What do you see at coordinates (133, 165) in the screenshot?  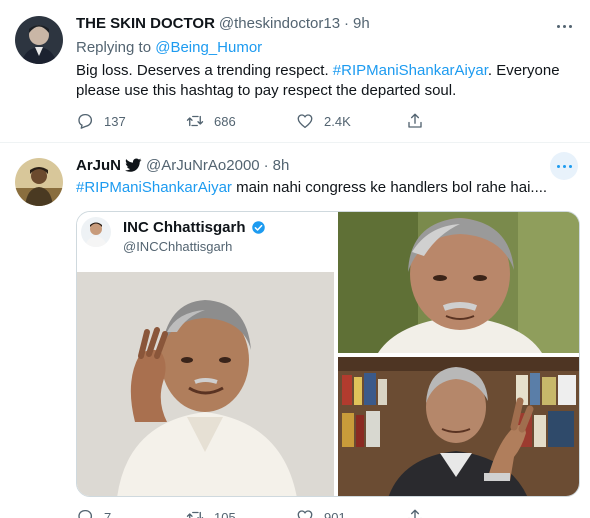 I see `bird-icon` at bounding box center [133, 165].